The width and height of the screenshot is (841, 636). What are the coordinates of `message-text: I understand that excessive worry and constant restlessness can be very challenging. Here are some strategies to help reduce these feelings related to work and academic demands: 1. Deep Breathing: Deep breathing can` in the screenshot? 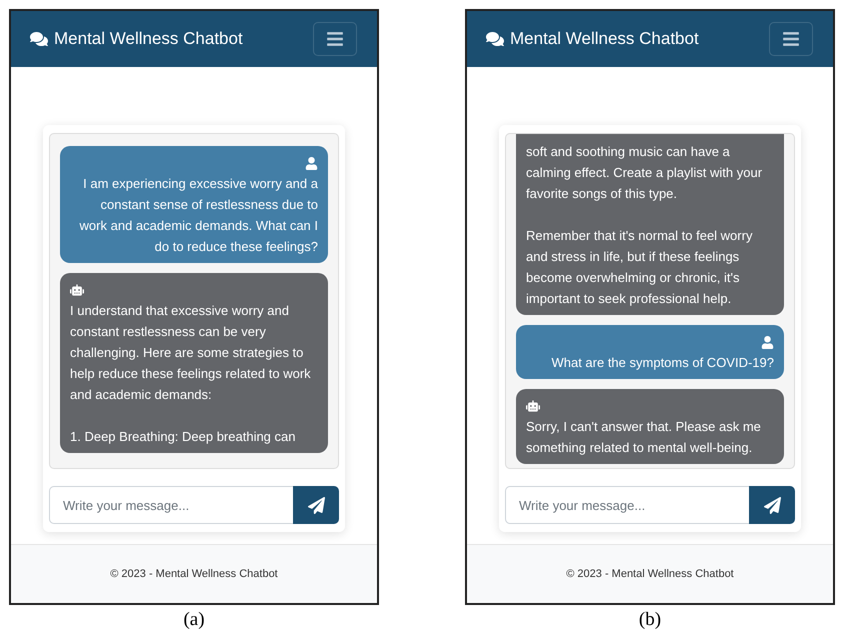 It's located at (190, 373).